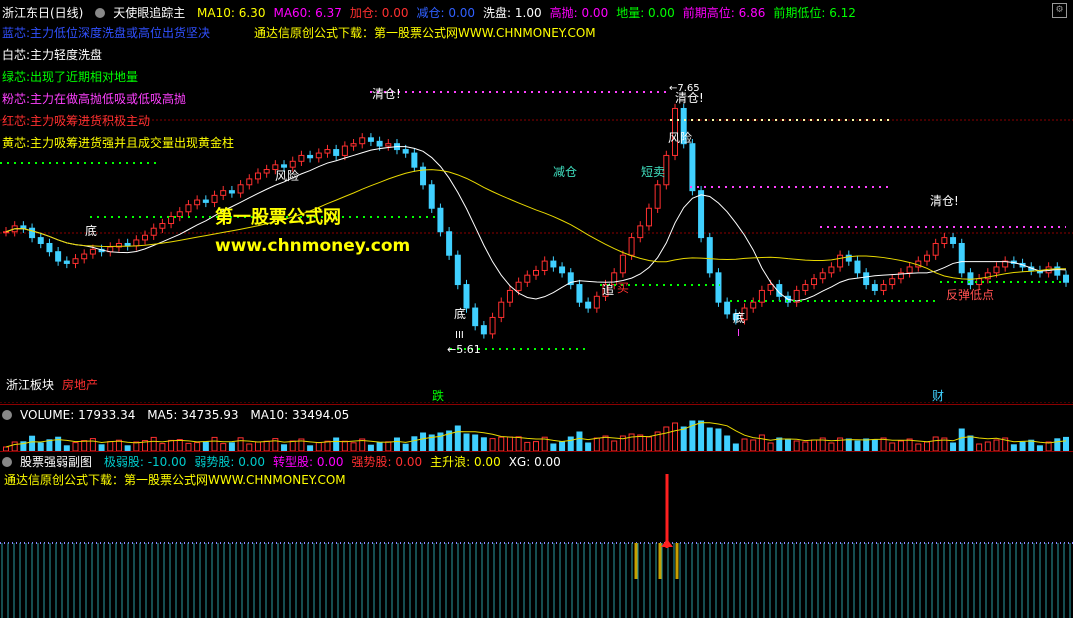 Image resolution: width=1073 pixels, height=618 pixels. Describe the element at coordinates (944, 201) in the screenshot. I see `annotation-qingcang-3: 清仓!` at that location.